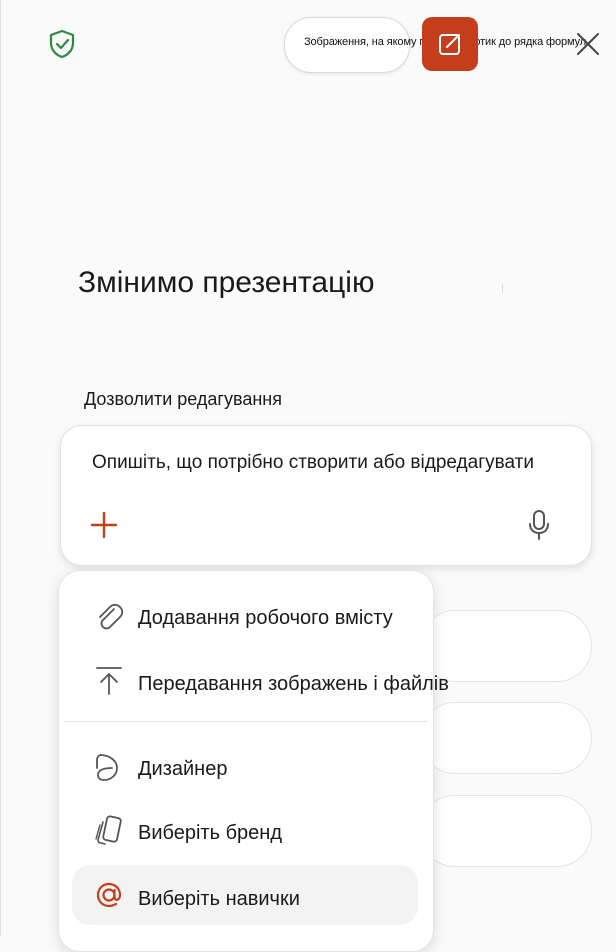 This screenshot has height=952, width=616. What do you see at coordinates (183, 769) in the screenshot?
I see `menu-item-label: Дизайнер` at bounding box center [183, 769].